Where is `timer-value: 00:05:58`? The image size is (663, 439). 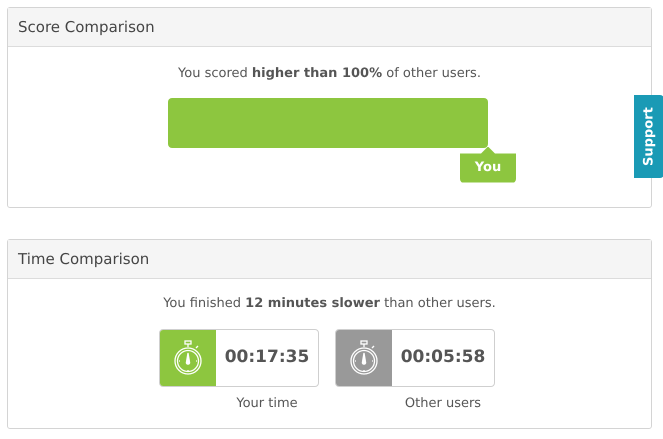
timer-value: 00:05:58 is located at coordinates (443, 357).